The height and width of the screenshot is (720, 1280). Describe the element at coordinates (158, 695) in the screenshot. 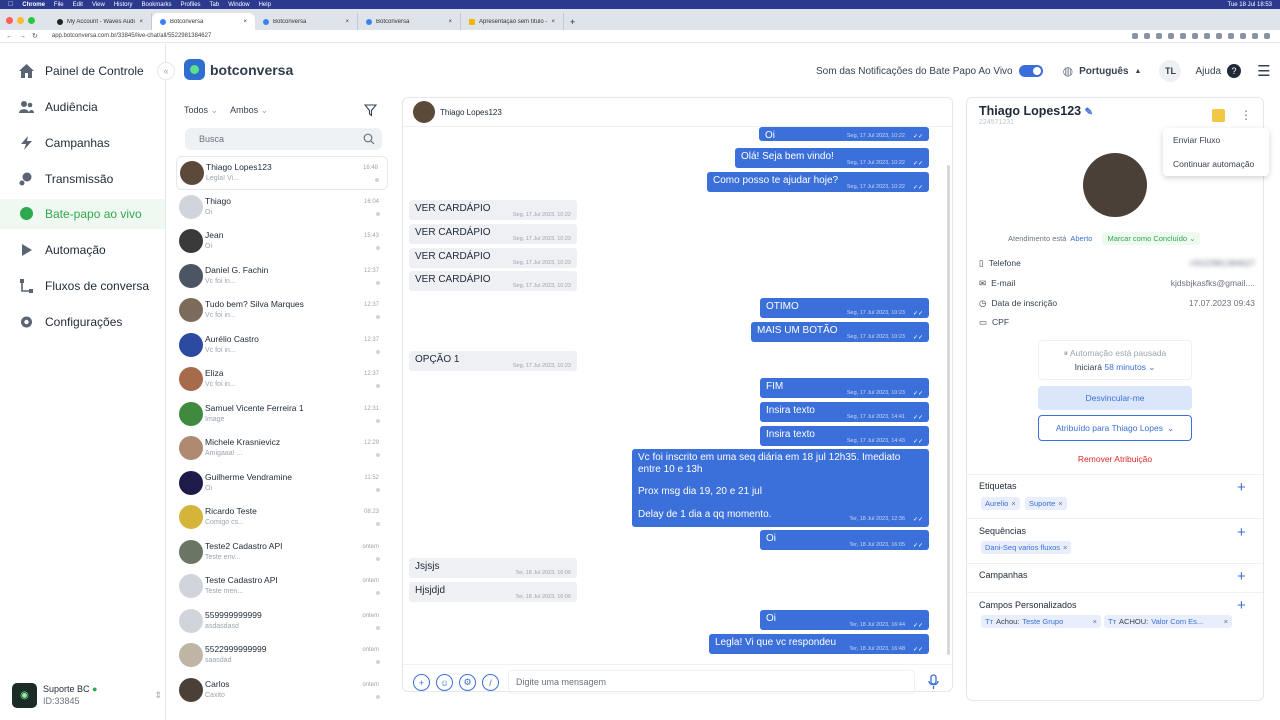

I see `chevron-updown-icon: ⇕` at that location.